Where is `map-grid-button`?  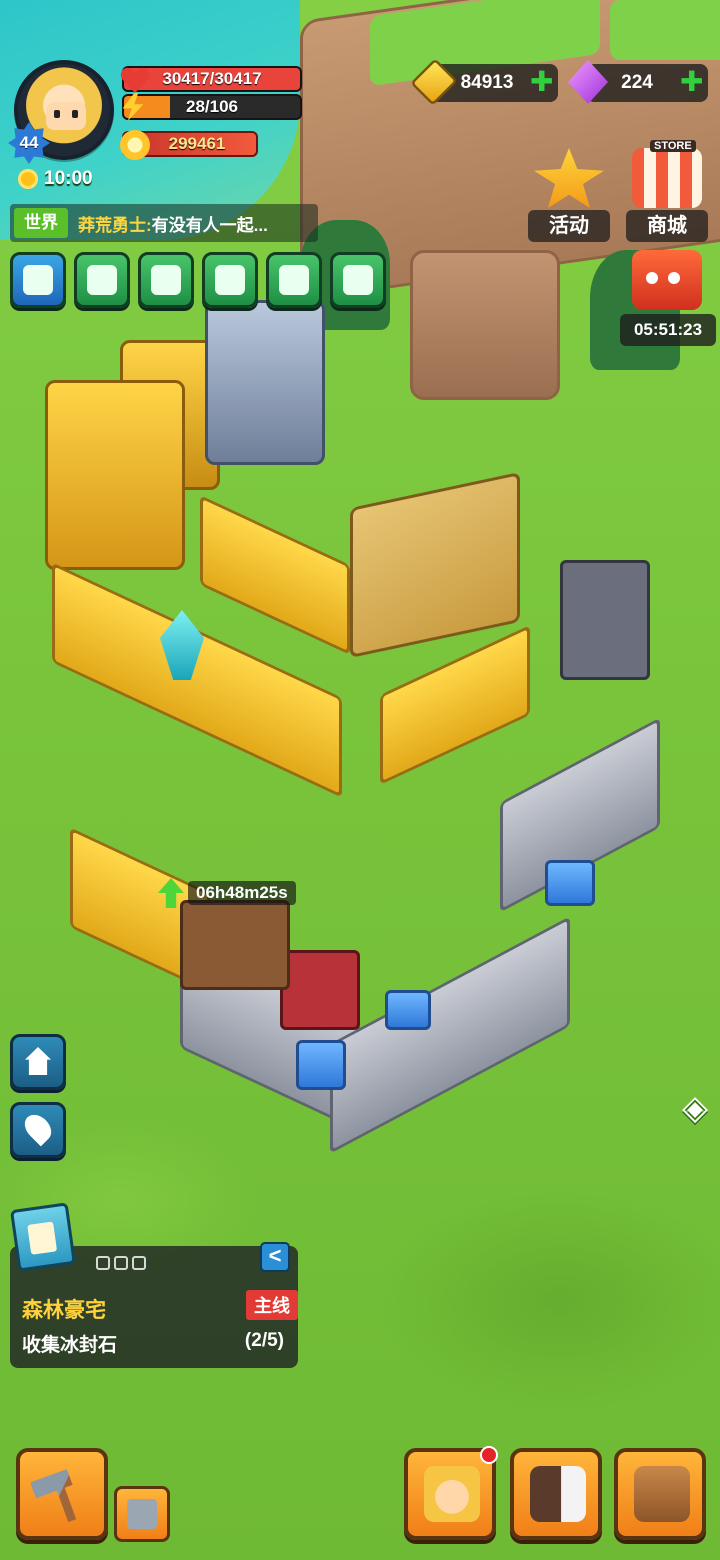 map-grid-button is located at coordinates (38, 280).